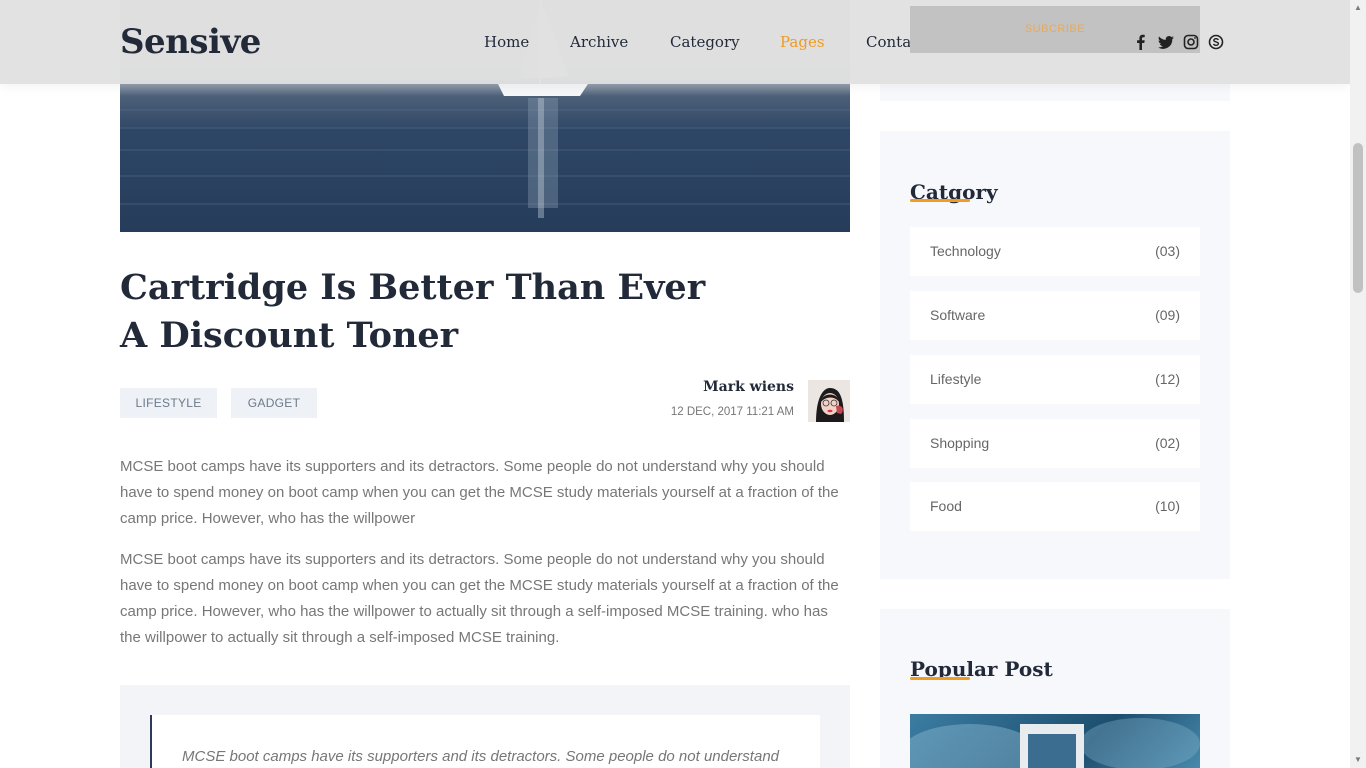  Describe the element at coordinates (1055, 688) in the screenshot. I see `popular-post-widget: Popular Post` at that location.